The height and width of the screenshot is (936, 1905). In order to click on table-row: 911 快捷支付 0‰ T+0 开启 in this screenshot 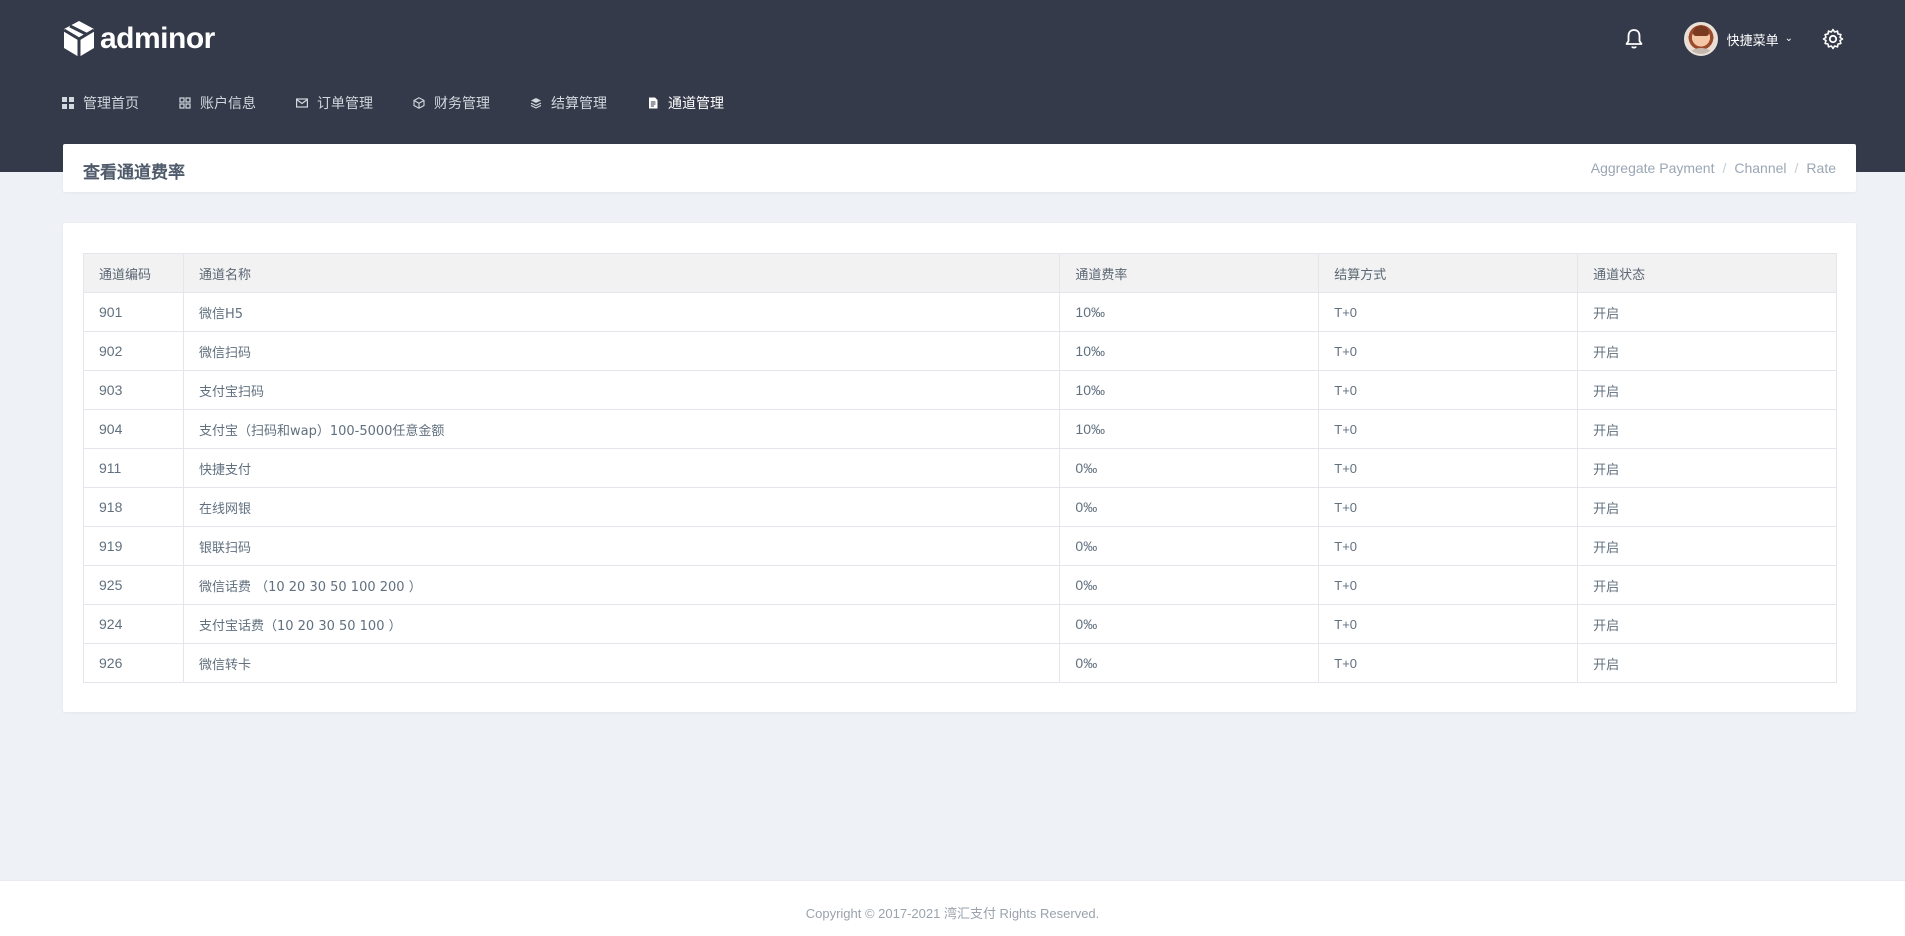, I will do `click(960, 468)`.